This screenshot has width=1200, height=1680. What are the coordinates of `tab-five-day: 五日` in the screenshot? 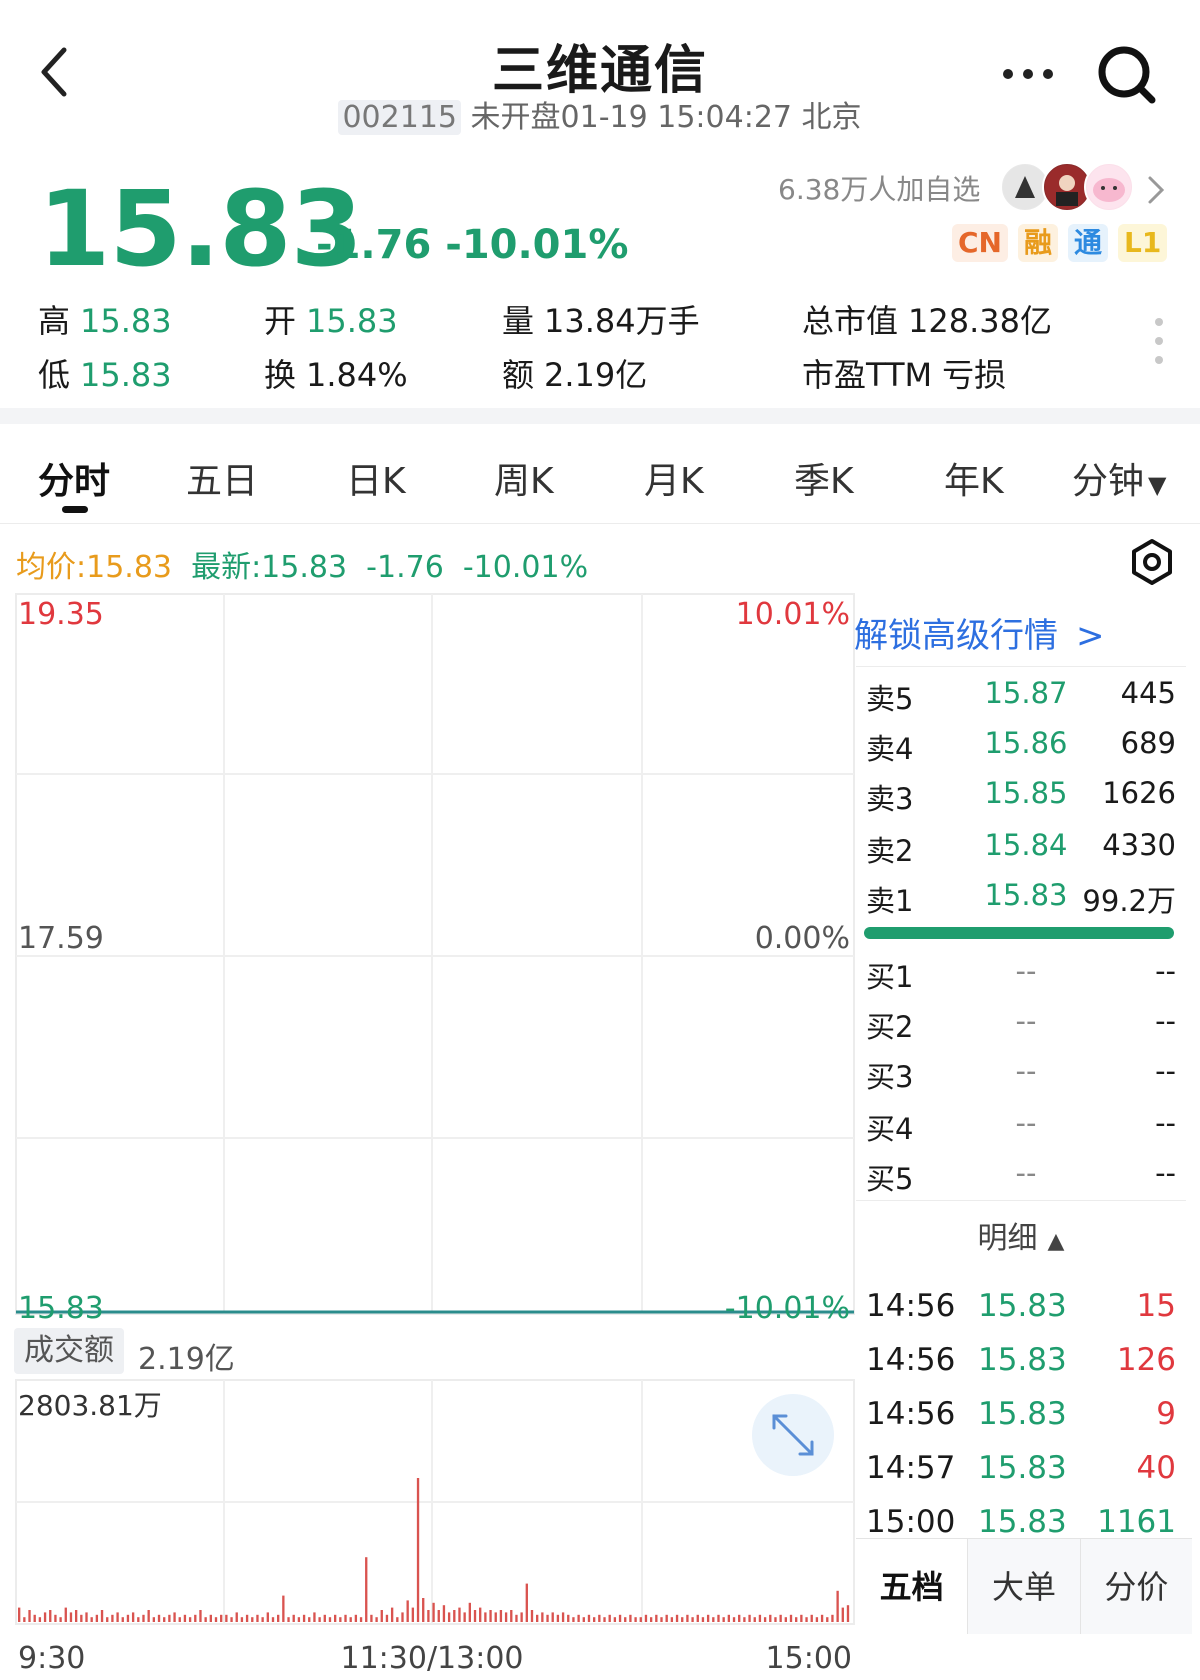 It's located at (222, 478).